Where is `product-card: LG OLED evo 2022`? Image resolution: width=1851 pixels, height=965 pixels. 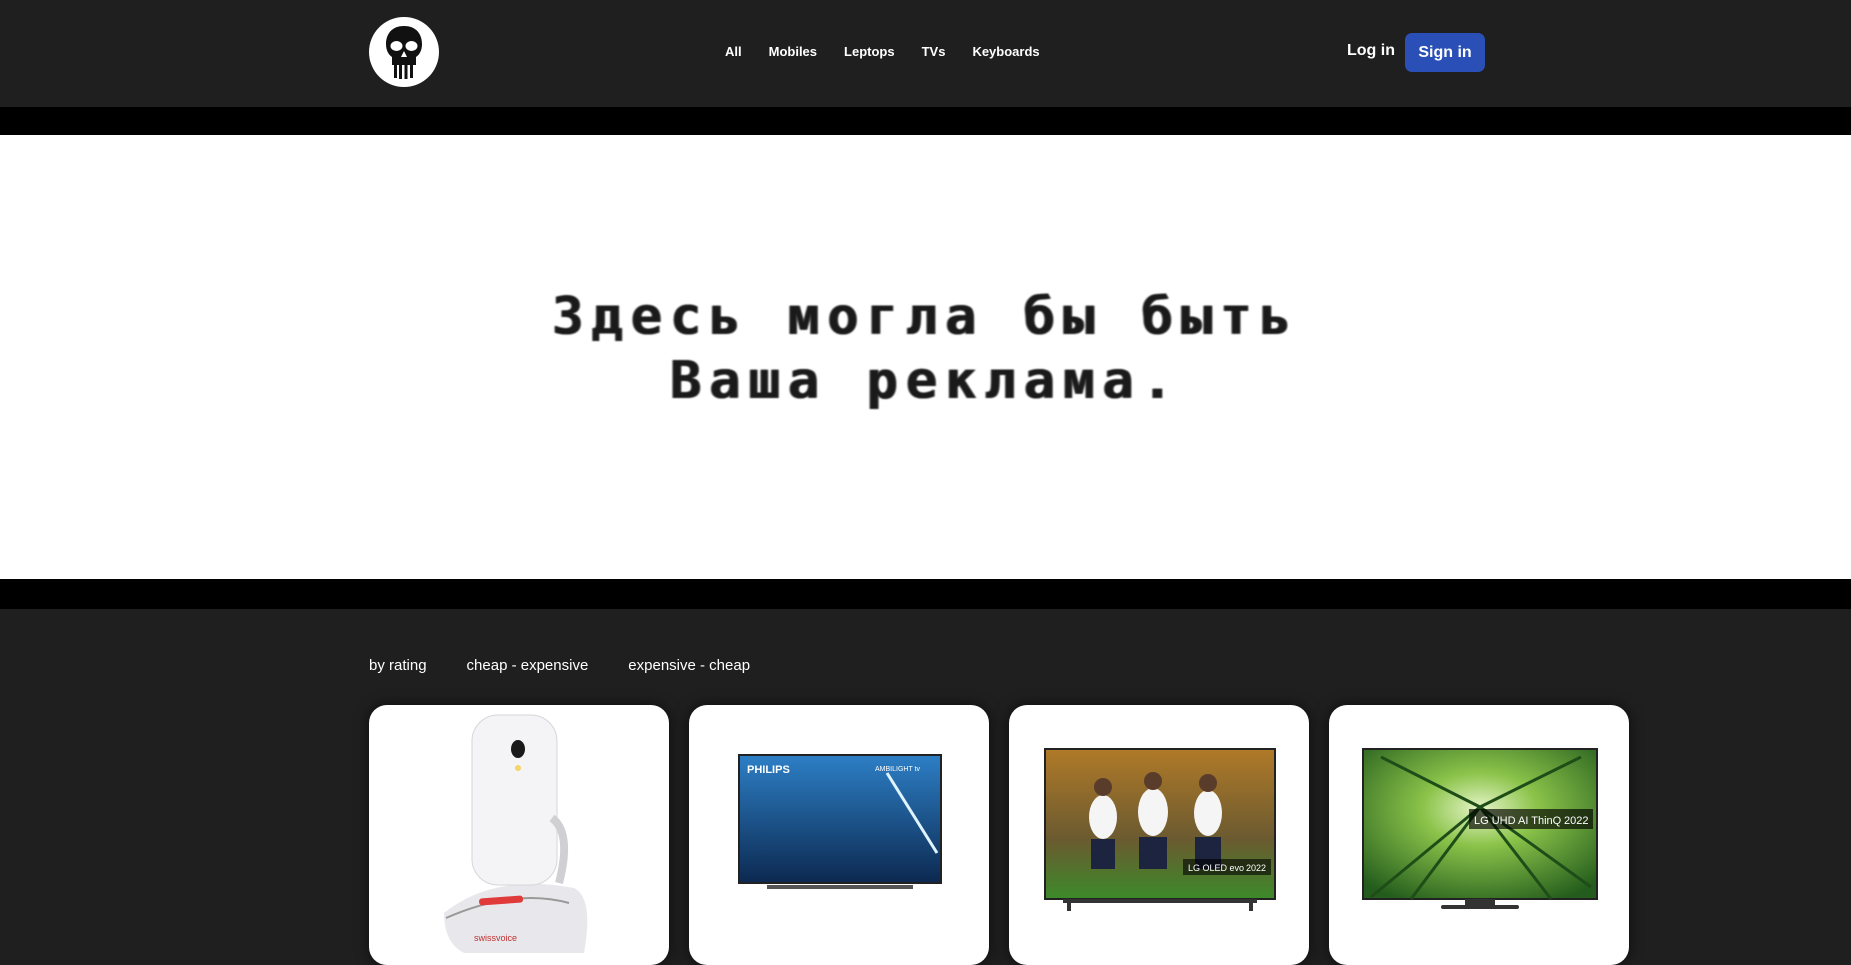
product-card: LG OLED evo 2022 is located at coordinates (1159, 835).